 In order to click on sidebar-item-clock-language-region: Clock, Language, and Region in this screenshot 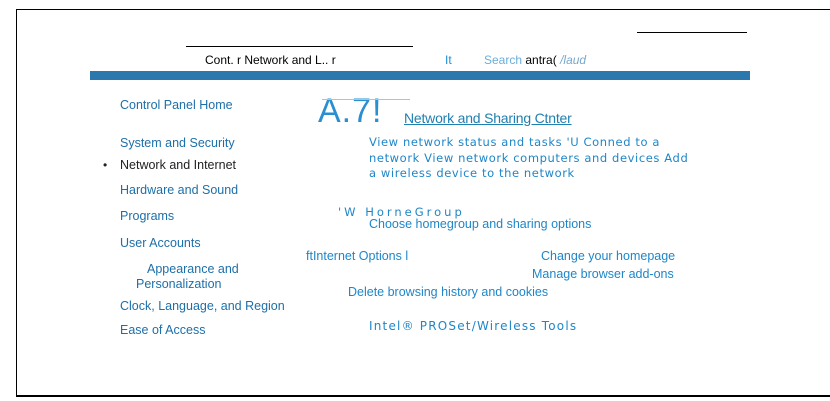, I will do `click(202, 306)`.